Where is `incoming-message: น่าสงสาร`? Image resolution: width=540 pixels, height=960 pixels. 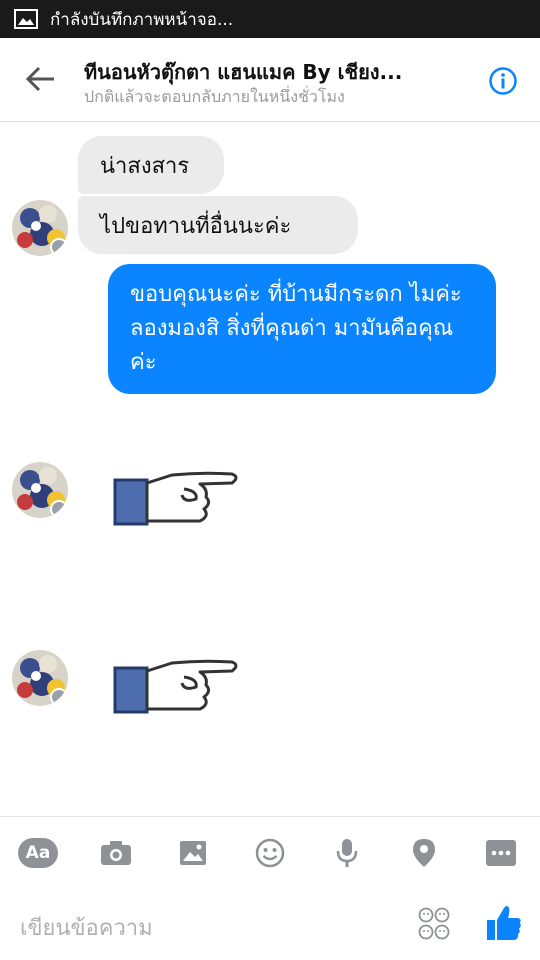
incoming-message: น่าสงสาร is located at coordinates (151, 165).